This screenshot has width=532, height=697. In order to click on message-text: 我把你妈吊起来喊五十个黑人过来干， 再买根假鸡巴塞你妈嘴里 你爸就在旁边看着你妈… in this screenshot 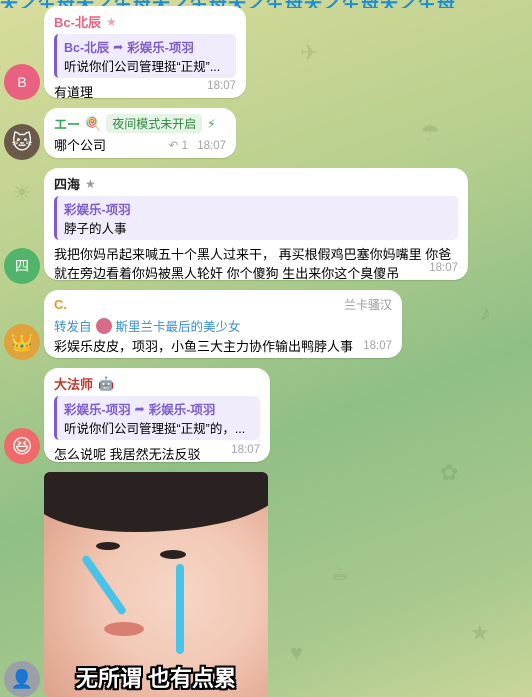, I will do `click(253, 264)`.